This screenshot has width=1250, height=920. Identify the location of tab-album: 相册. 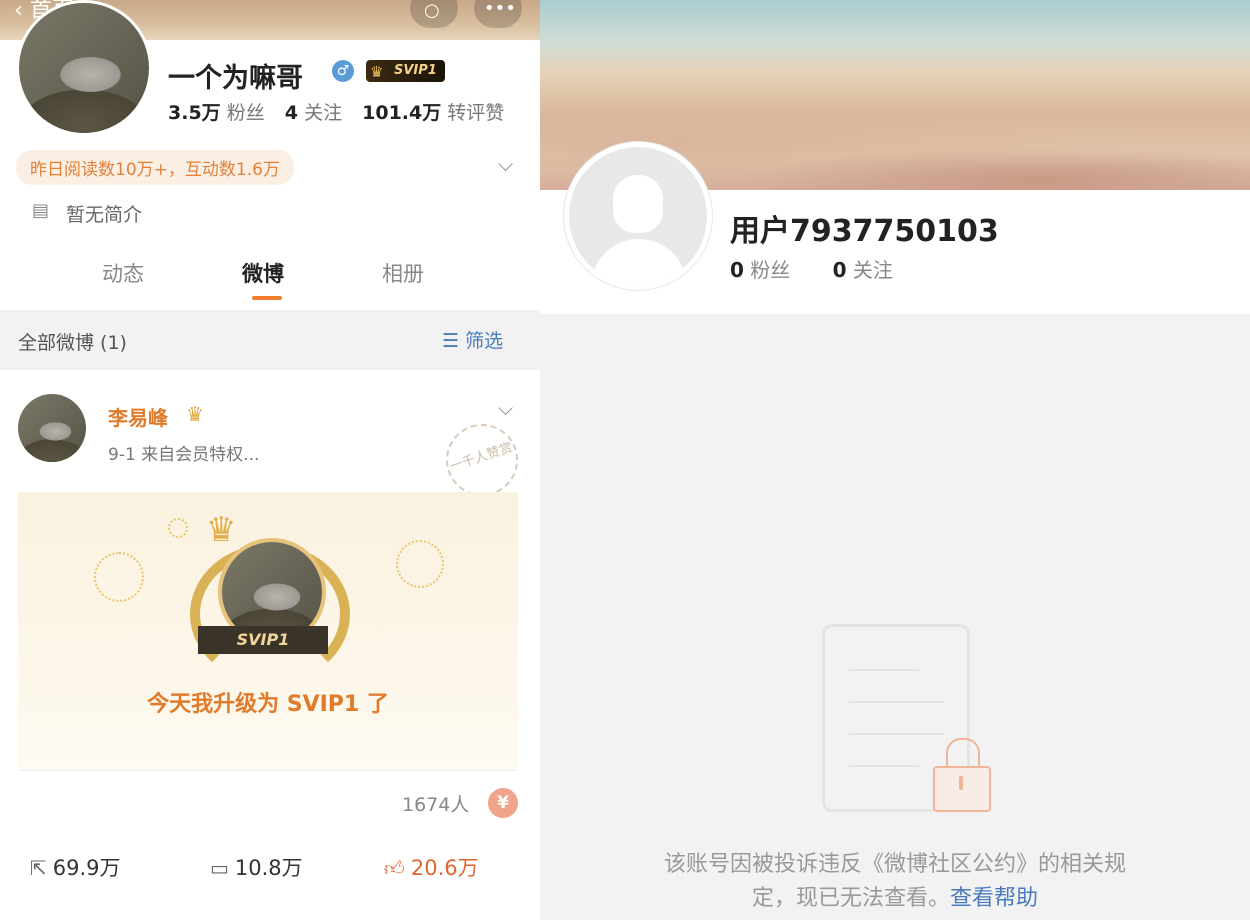
(403, 273).